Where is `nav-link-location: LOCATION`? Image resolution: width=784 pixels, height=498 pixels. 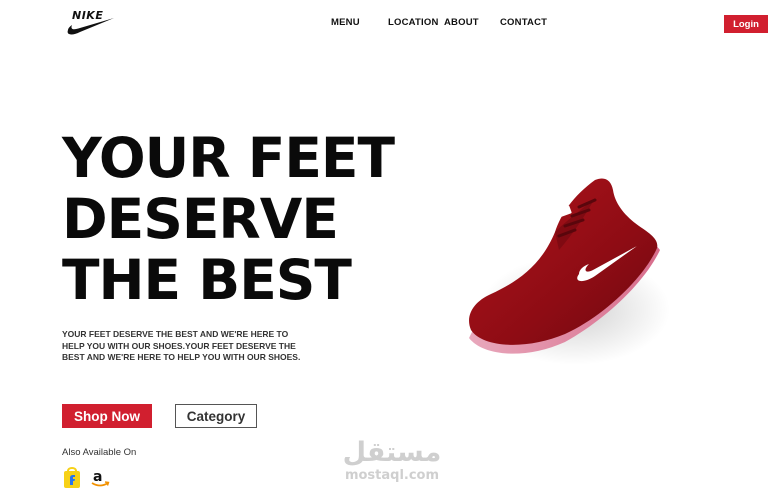
nav-link-location: LOCATION is located at coordinates (413, 22).